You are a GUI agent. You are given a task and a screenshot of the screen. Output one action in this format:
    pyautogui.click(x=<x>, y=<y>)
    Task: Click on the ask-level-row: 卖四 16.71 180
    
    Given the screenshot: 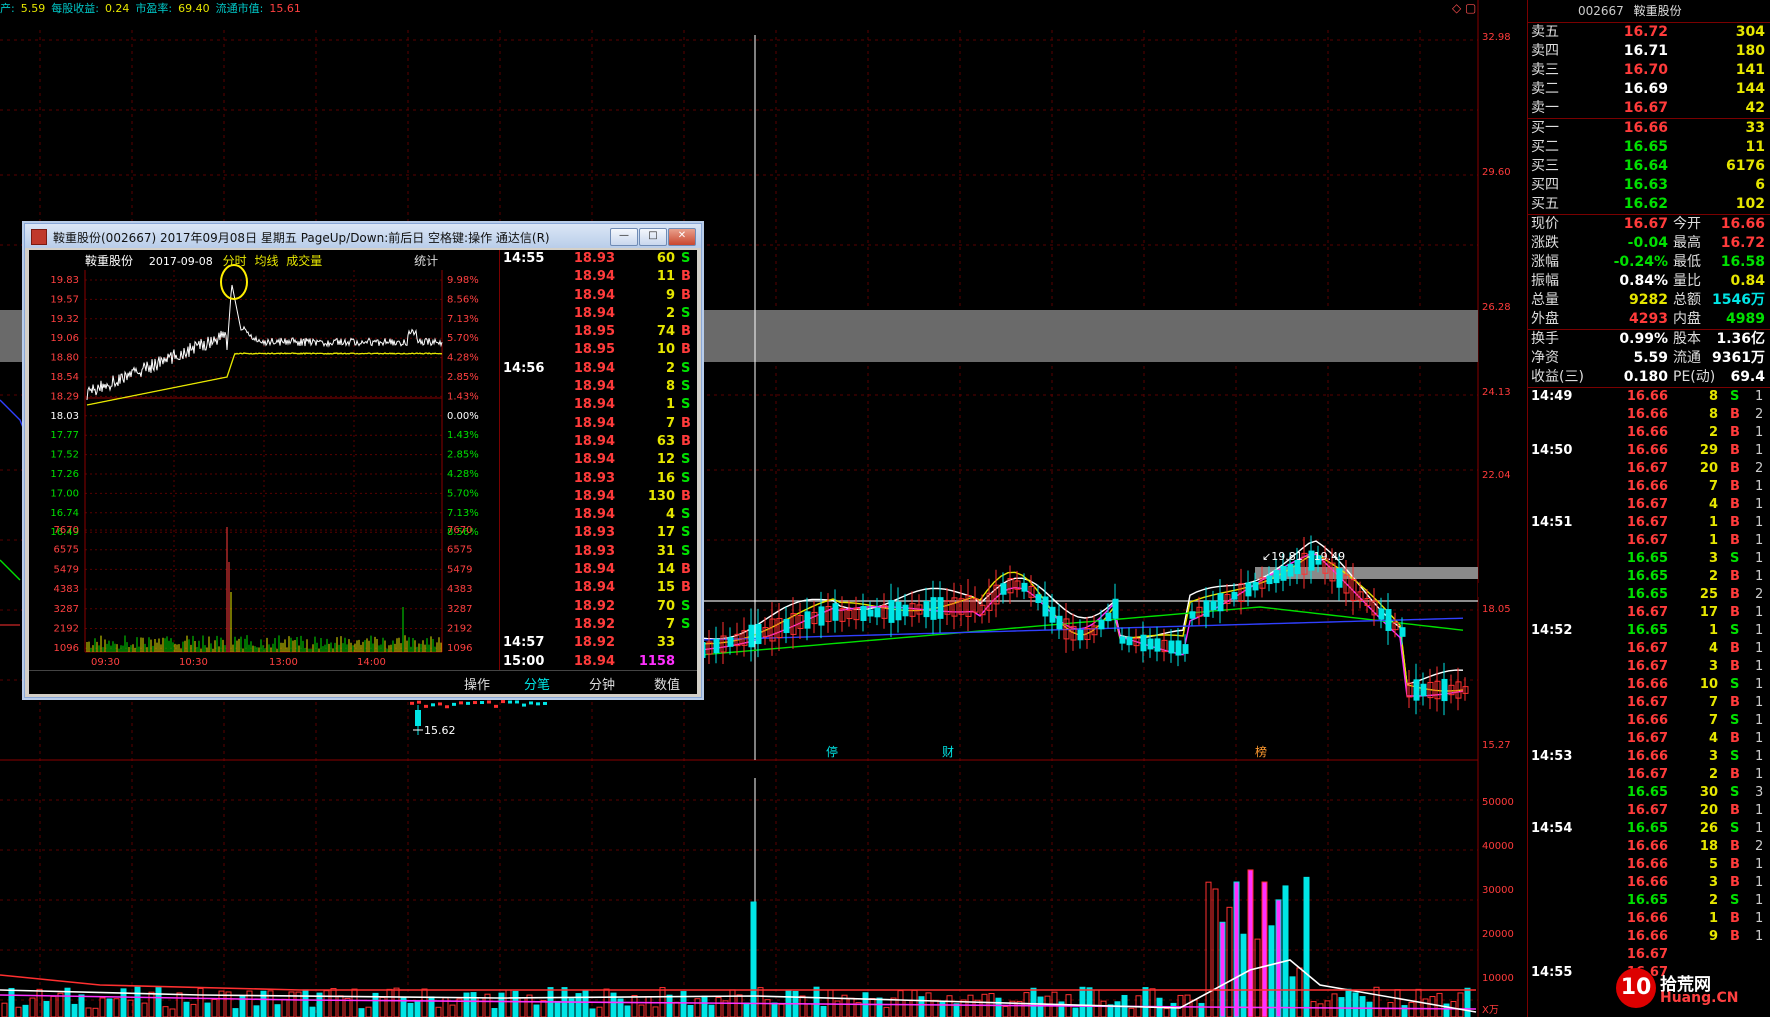 What is the action you would take?
    pyautogui.click(x=1649, y=51)
    